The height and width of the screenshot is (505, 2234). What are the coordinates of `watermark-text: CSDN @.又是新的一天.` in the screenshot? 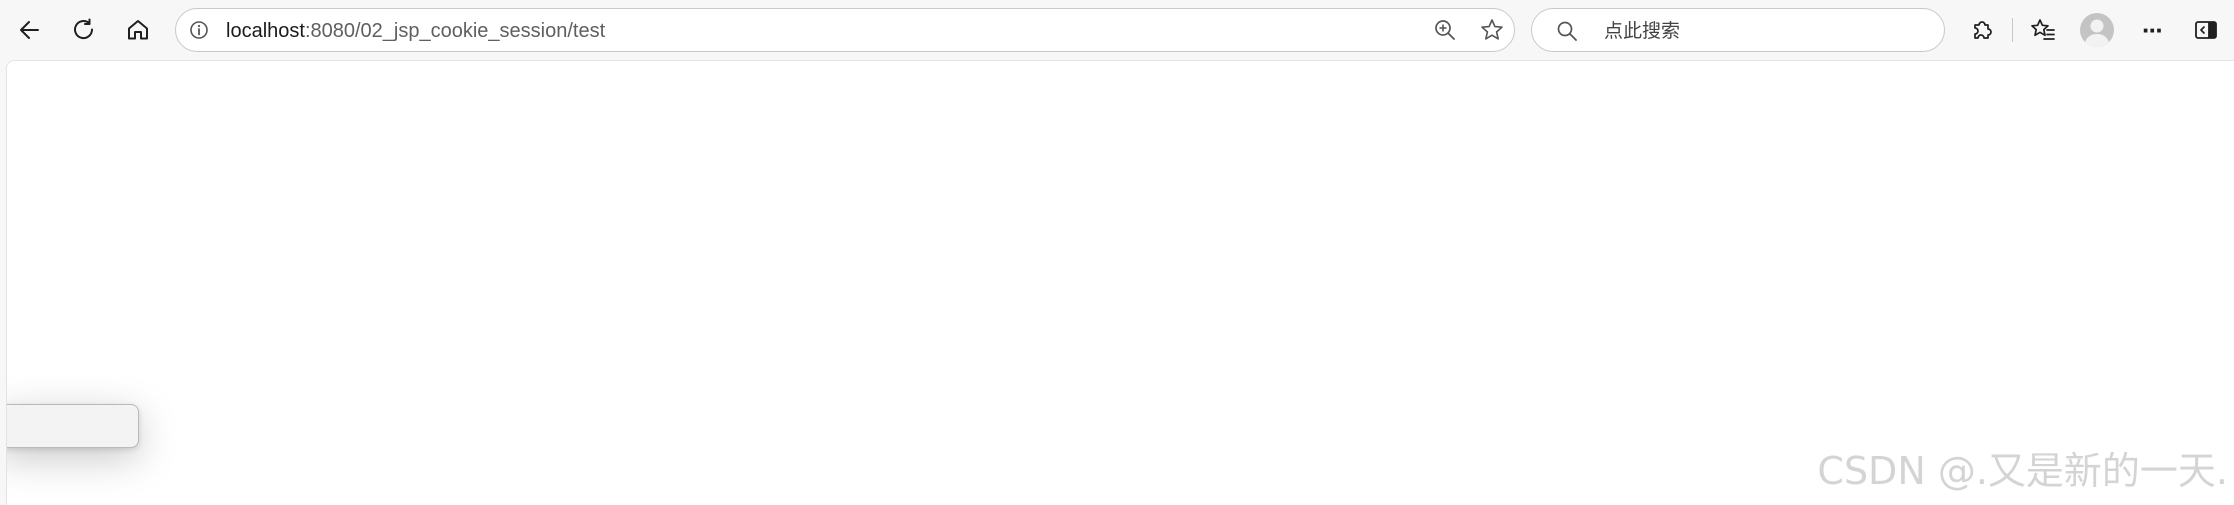 It's located at (2022, 471).